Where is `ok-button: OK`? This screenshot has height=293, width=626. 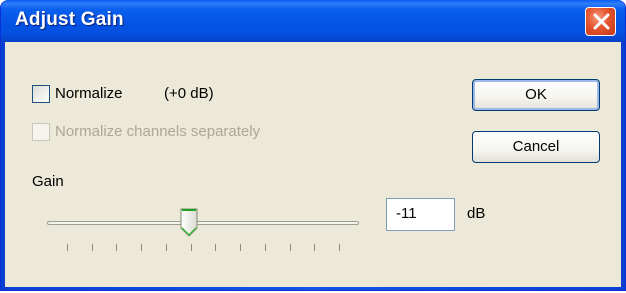 ok-button: OK is located at coordinates (536, 95).